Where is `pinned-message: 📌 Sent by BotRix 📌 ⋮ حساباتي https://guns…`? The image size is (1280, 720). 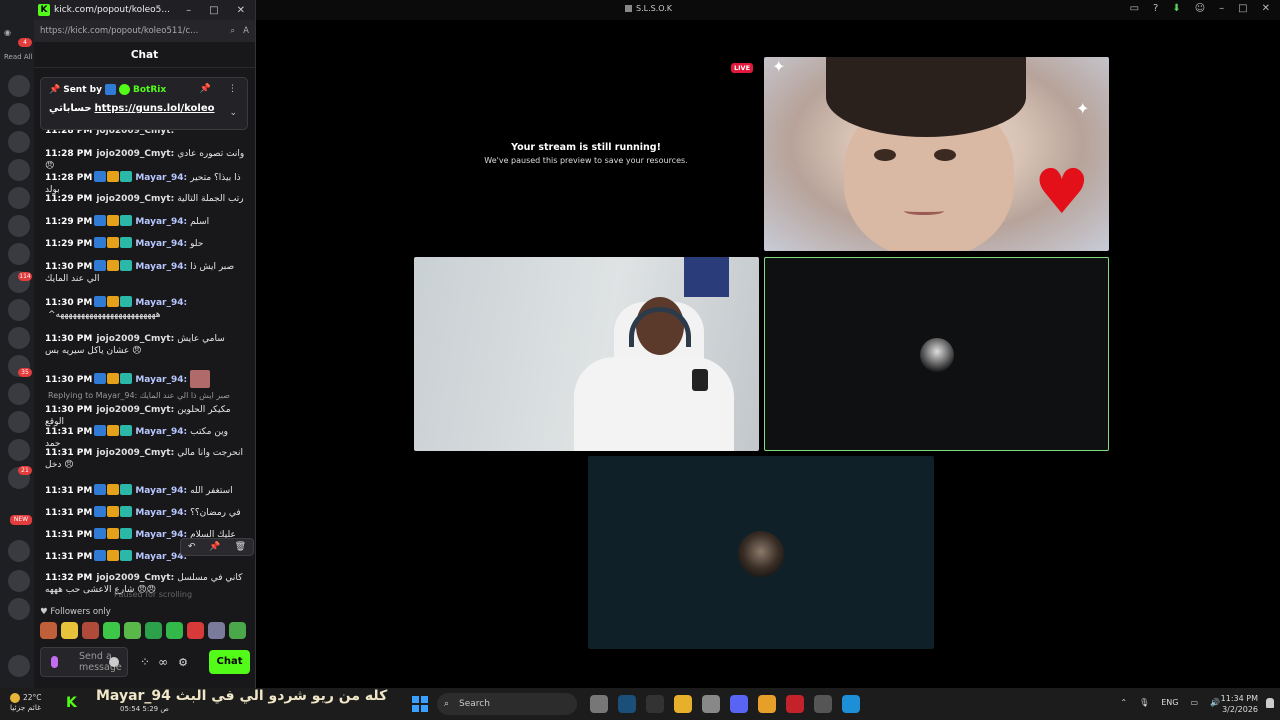
pinned-message: 📌 Sent by BotRix 📌 ⋮ حساباتي https://guns… is located at coordinates (144, 103).